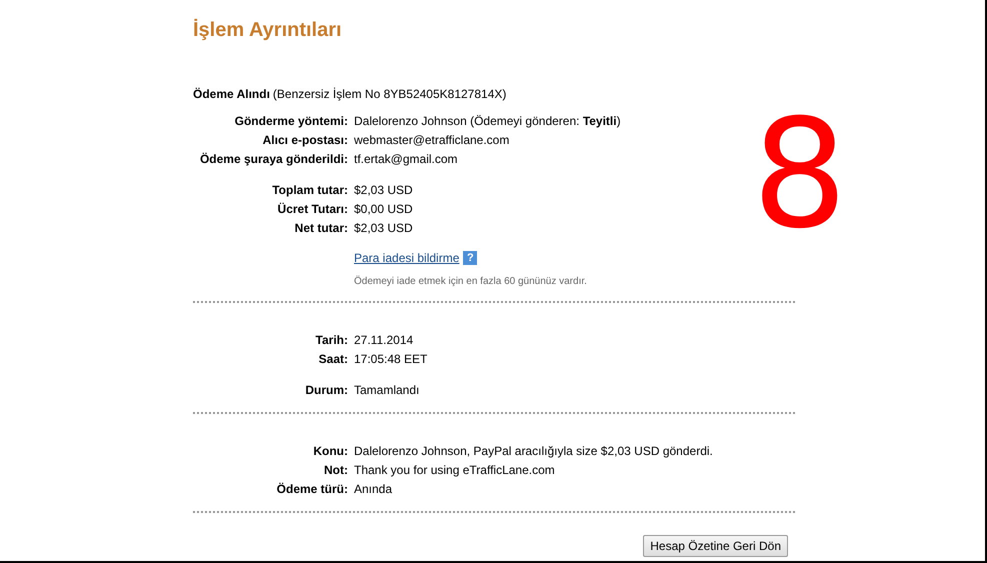 The width and height of the screenshot is (987, 563). What do you see at coordinates (800, 175) in the screenshot?
I see `handwritten-mark: 8` at bounding box center [800, 175].